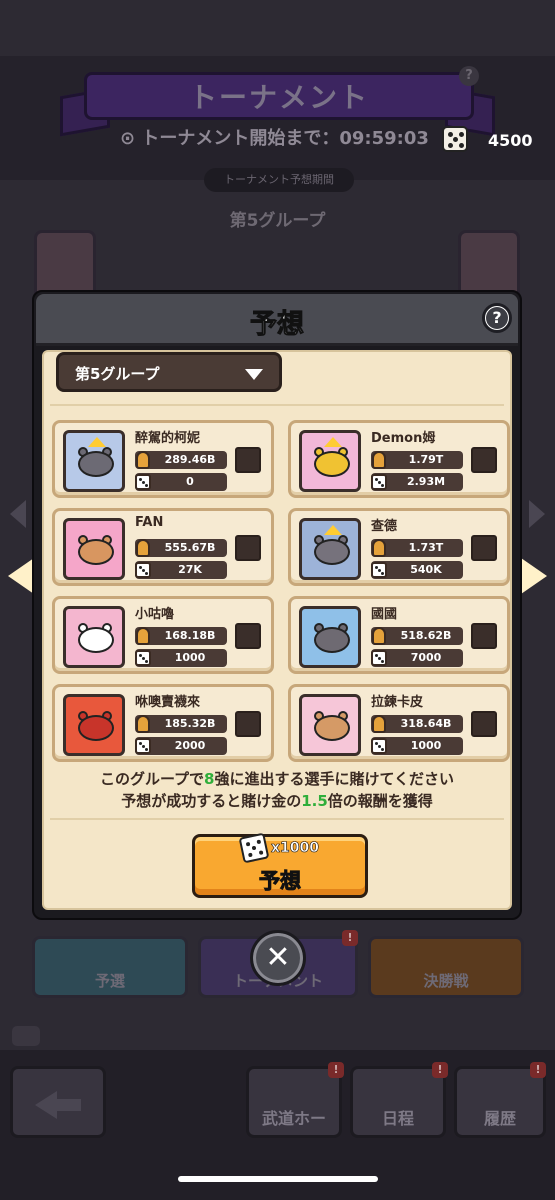 This screenshot has width=555, height=1200. Describe the element at coordinates (510, 140) in the screenshot. I see `currency-amount: 4500` at that location.